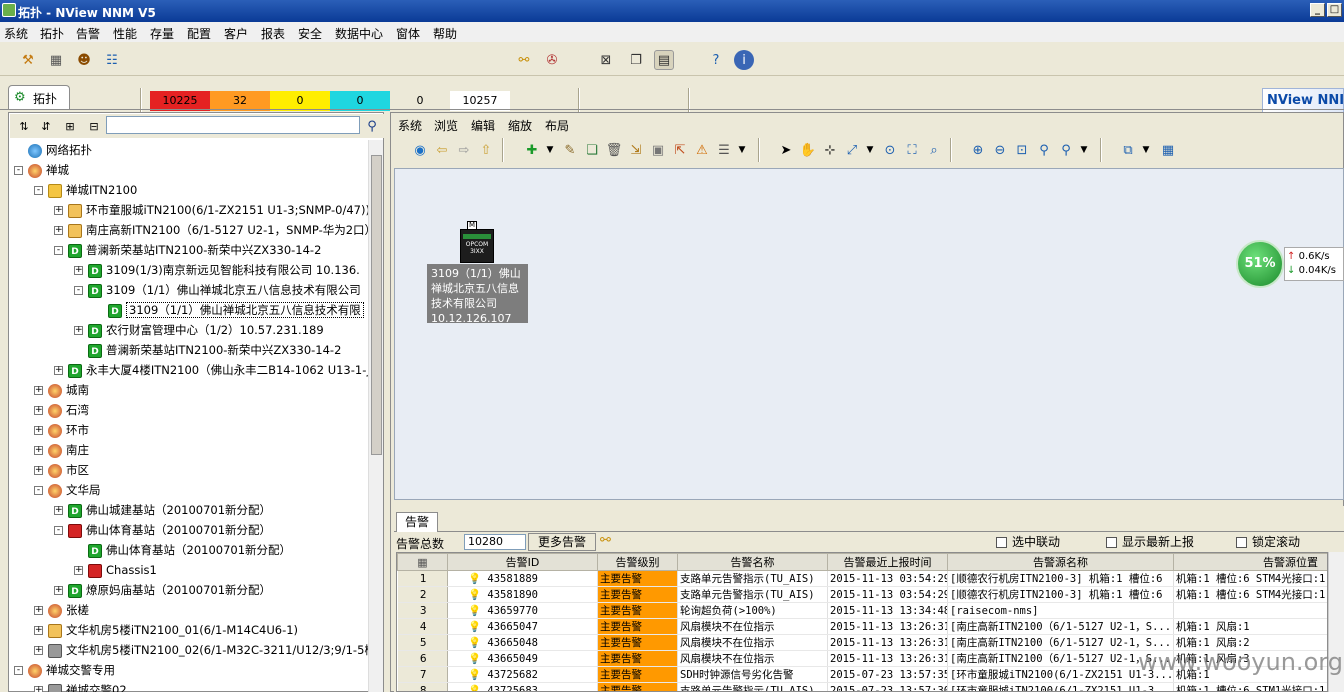 This screenshot has width=1344, height=692. Describe the element at coordinates (664, 60) in the screenshot. I see `tile-window-icon: ▤` at that location.